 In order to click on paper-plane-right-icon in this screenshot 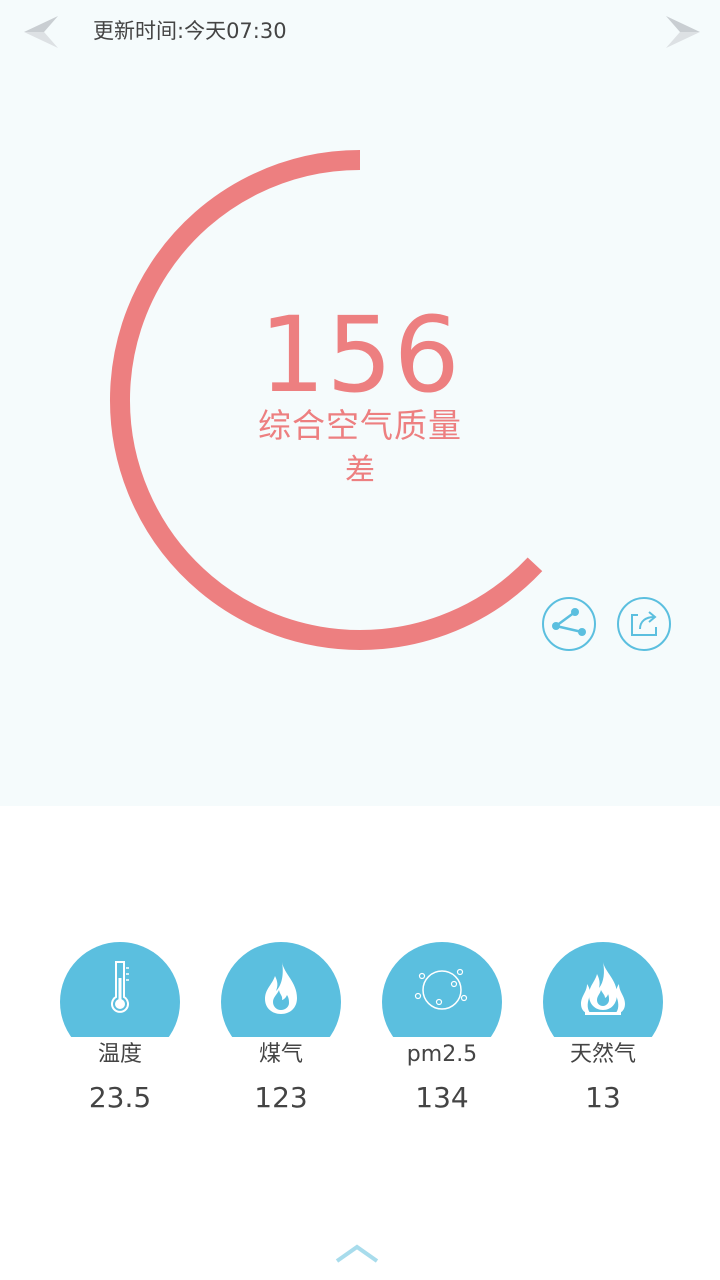, I will do `click(682, 32)`.